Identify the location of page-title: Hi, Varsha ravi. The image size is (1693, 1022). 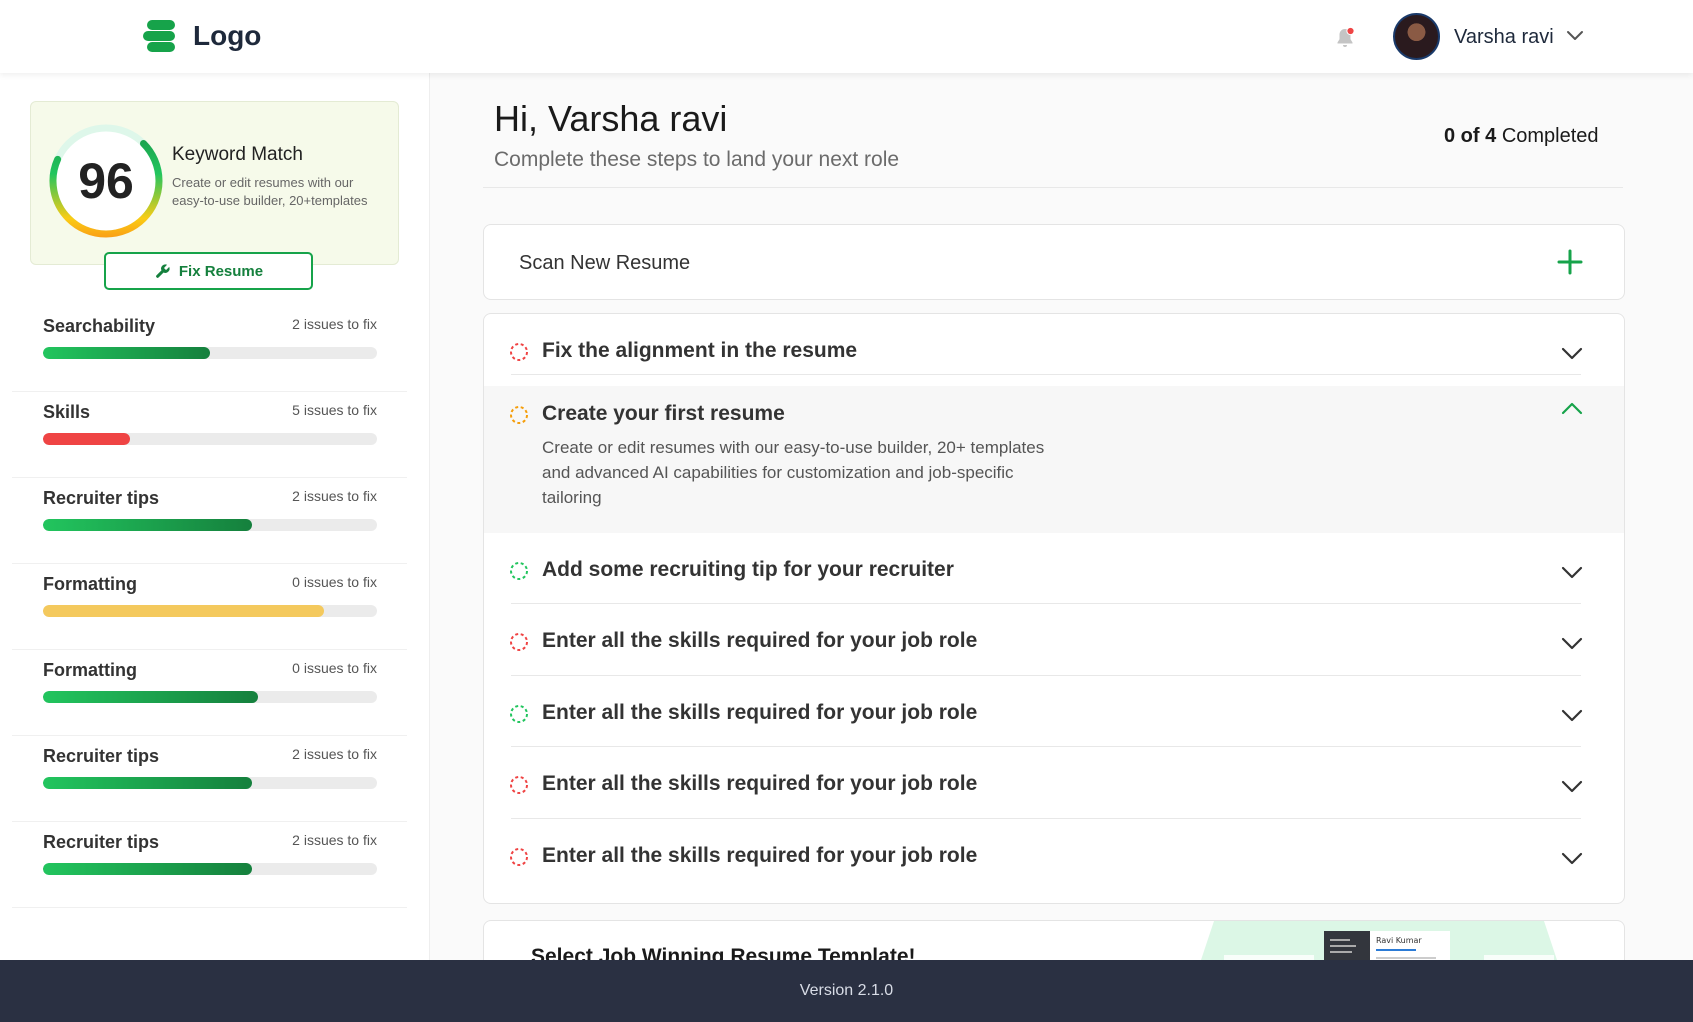
(611, 118).